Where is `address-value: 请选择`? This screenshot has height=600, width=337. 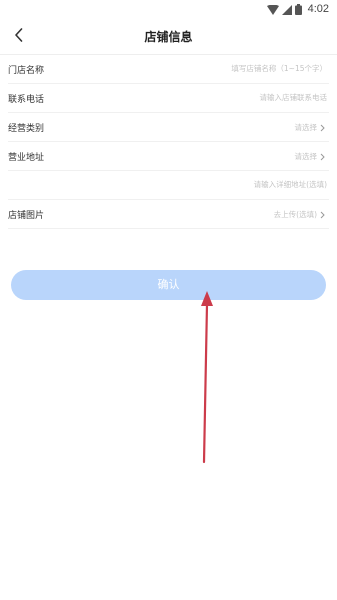
address-value: 请选择 is located at coordinates (306, 156).